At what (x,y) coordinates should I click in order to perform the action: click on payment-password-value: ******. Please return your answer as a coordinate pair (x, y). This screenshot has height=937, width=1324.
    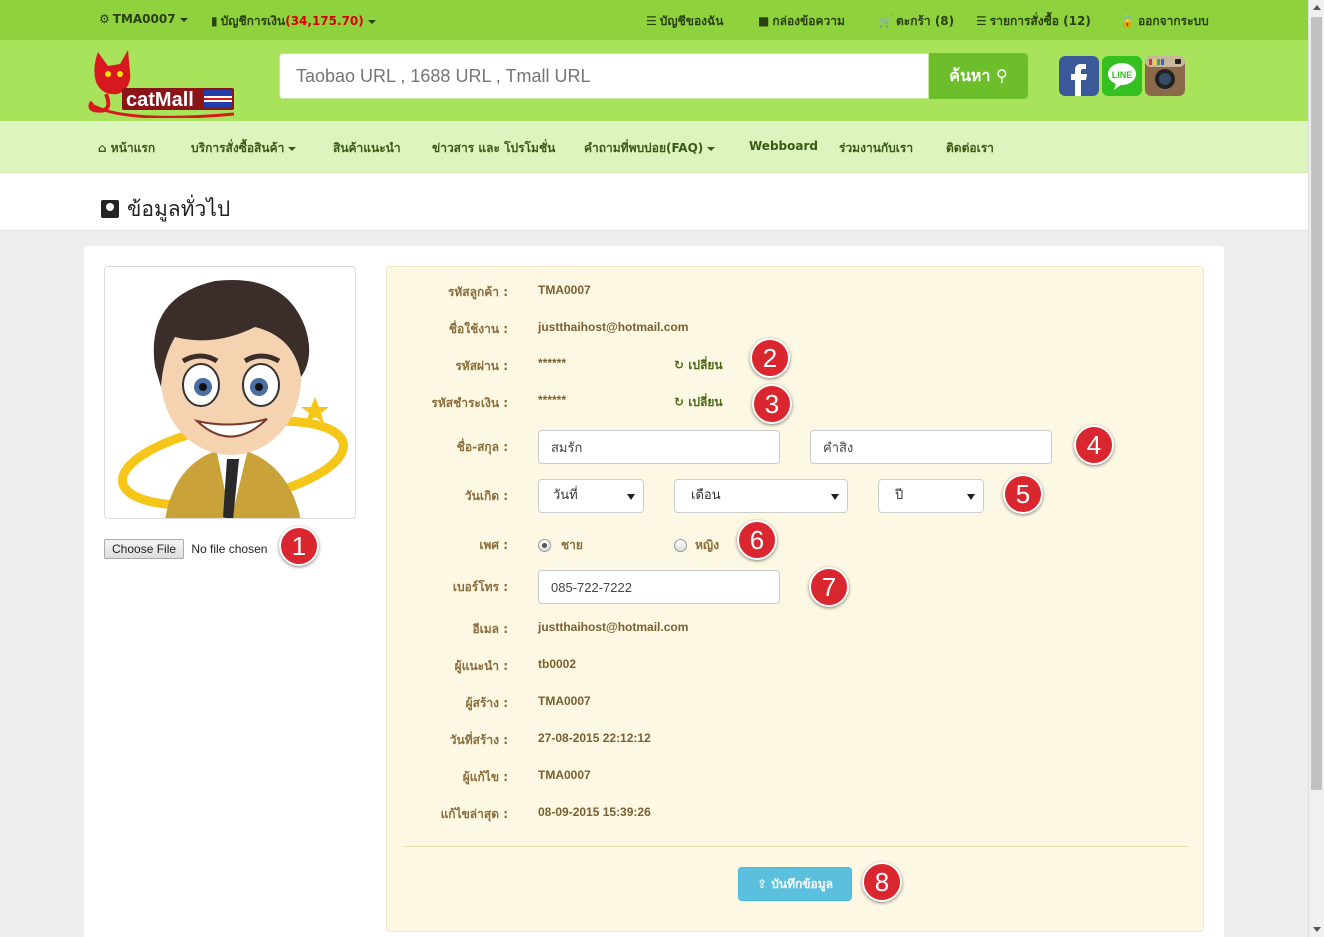
    Looking at the image, I should click on (552, 400).